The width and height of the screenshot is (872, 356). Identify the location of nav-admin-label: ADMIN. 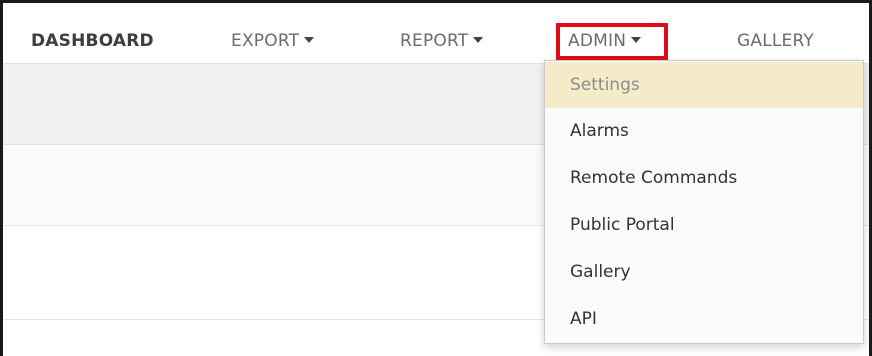
(597, 41).